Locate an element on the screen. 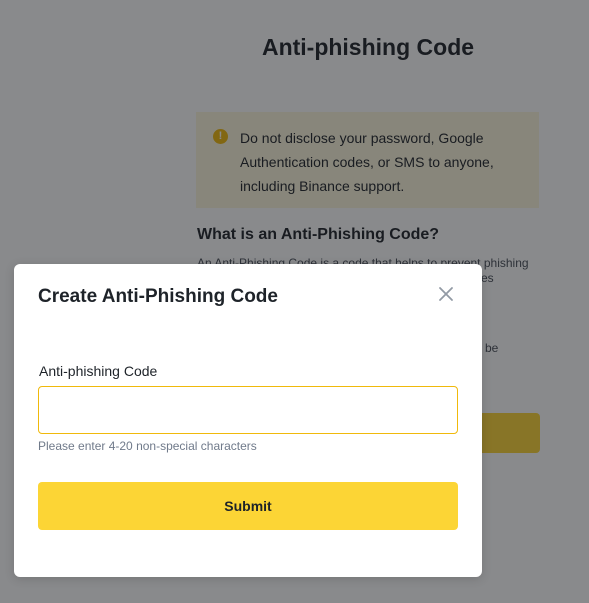  modal-title: Create Anti-Phishing Code is located at coordinates (158, 296).